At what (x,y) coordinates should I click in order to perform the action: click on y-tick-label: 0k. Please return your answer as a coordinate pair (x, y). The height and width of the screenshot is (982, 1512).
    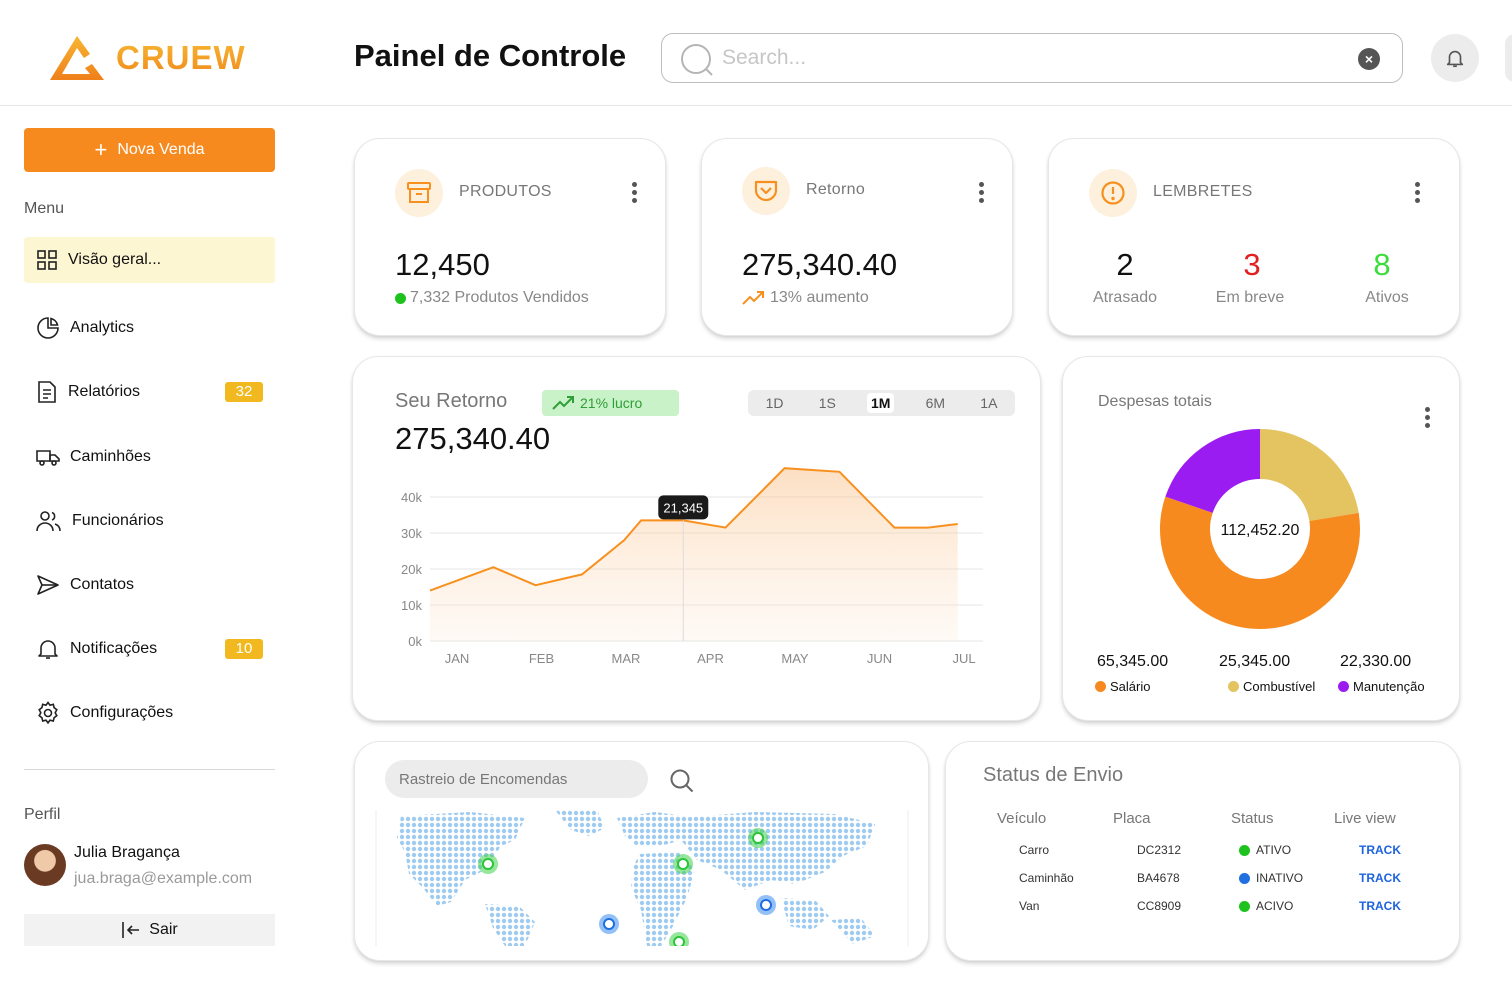
    Looking at the image, I should click on (415, 641).